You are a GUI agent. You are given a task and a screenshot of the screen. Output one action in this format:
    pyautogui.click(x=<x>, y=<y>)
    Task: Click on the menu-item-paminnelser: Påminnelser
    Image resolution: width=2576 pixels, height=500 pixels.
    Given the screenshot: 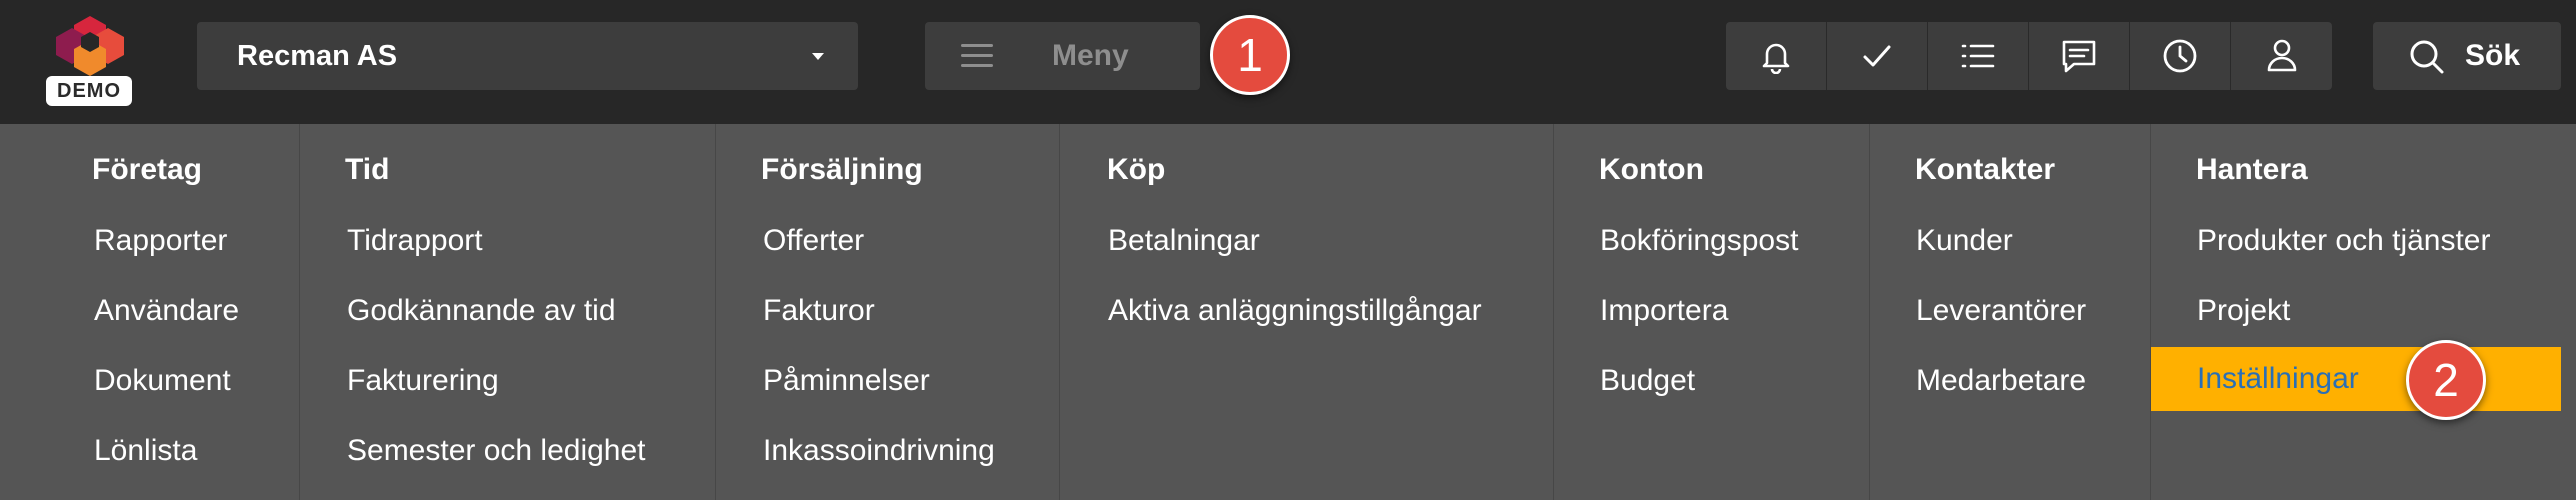 What is the action you would take?
    pyautogui.click(x=846, y=381)
    